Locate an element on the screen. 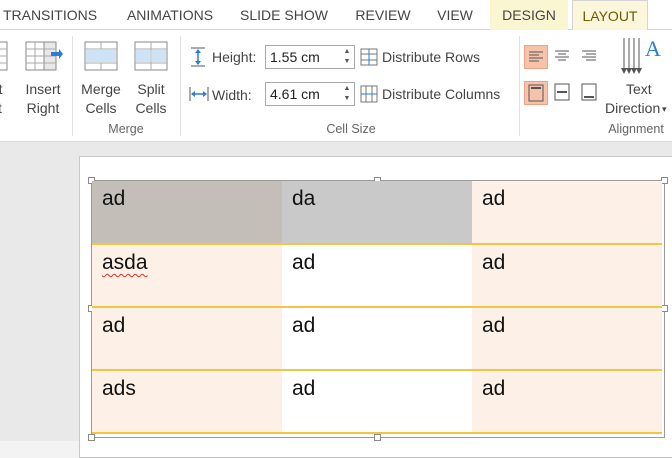  align-top-icon is located at coordinates (536, 93).